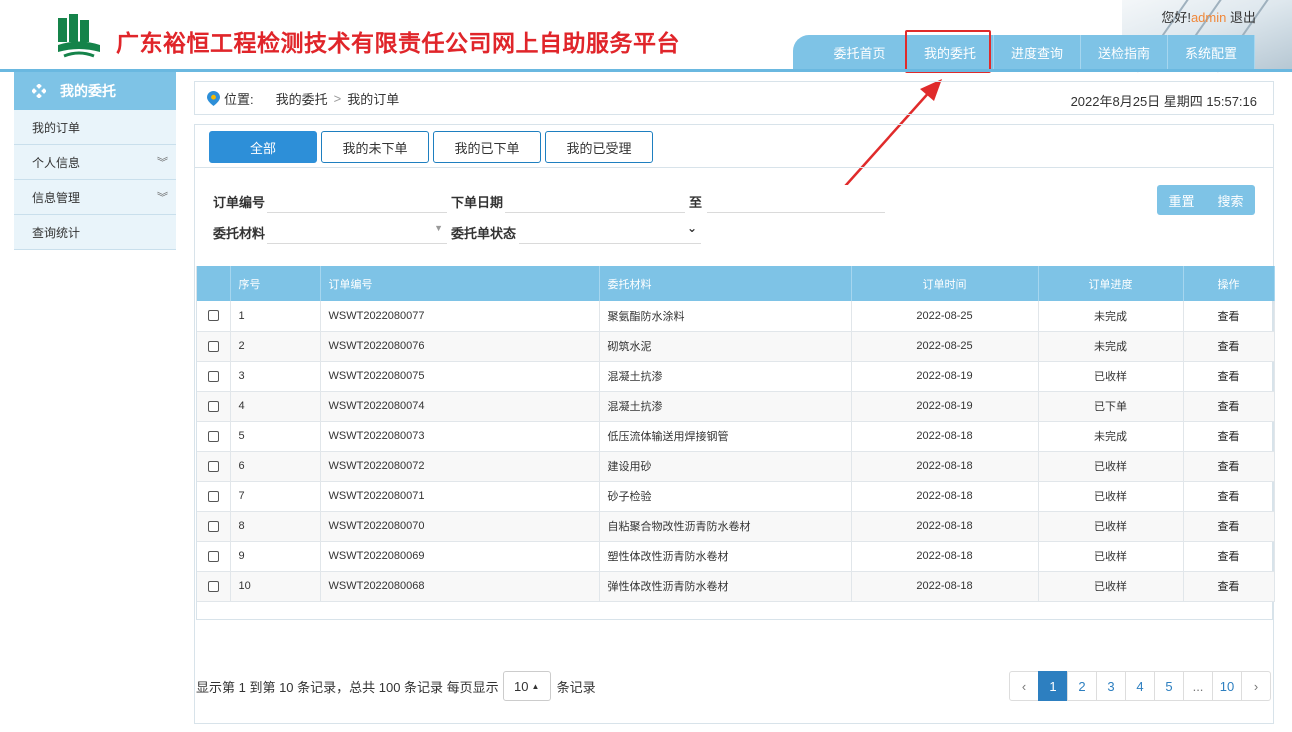  What do you see at coordinates (945, 316) in the screenshot?
I see `row-order-time: 2022-08-25` at bounding box center [945, 316].